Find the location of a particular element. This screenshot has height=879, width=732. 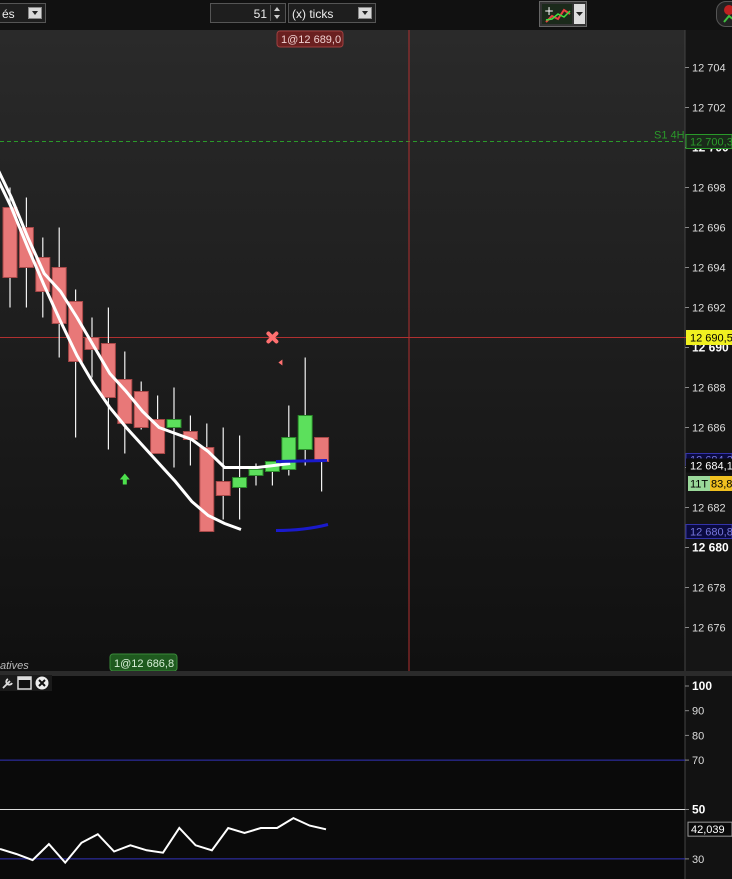

oscillator-axis-label: 70 is located at coordinates (698, 761).